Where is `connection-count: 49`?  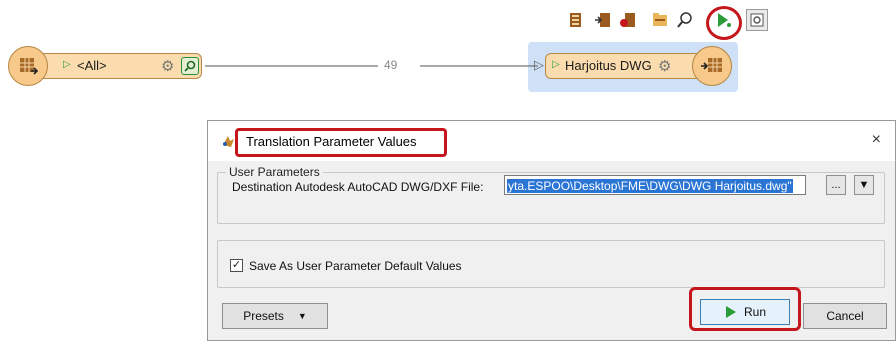
connection-count: 49 is located at coordinates (391, 65).